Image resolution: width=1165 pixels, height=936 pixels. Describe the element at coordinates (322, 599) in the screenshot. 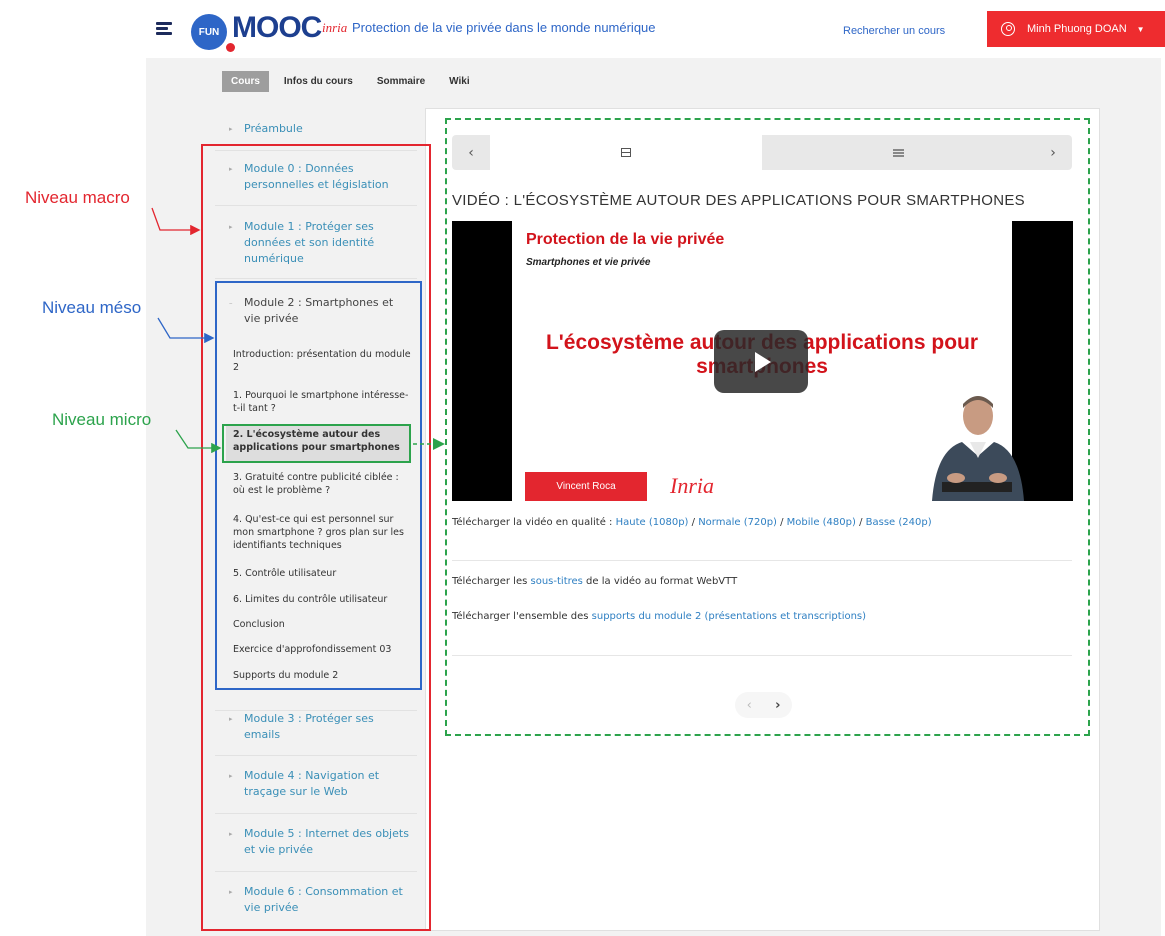

I see `subsection-6: 6. Limites du contrôle utilisateur` at that location.